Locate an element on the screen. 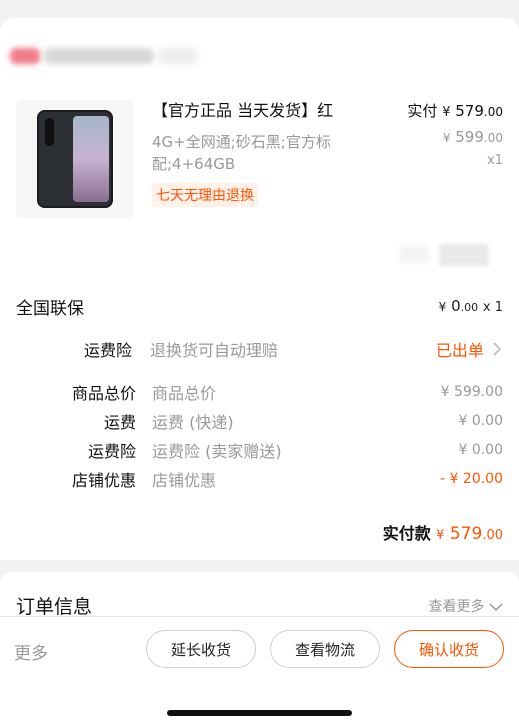 This screenshot has height=728, width=519. shop-logo-blur is located at coordinates (25, 56).